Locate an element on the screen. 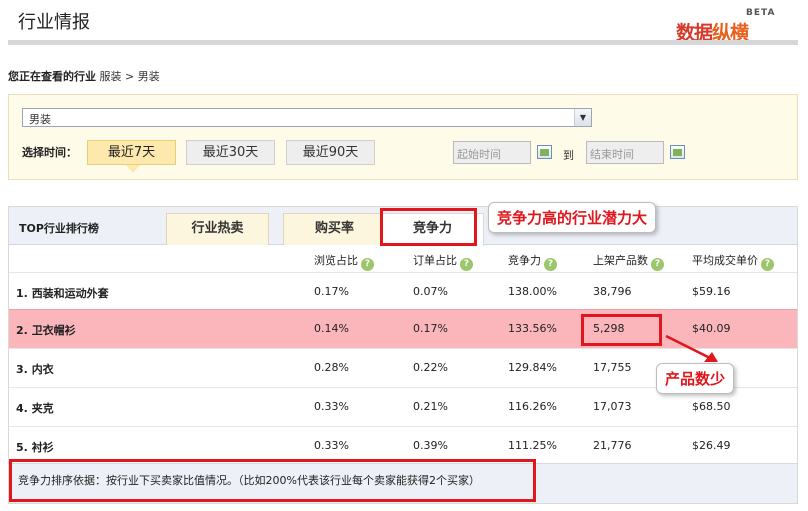 This screenshot has height=511, width=808. start-date-input: 起始时间 is located at coordinates (492, 152).